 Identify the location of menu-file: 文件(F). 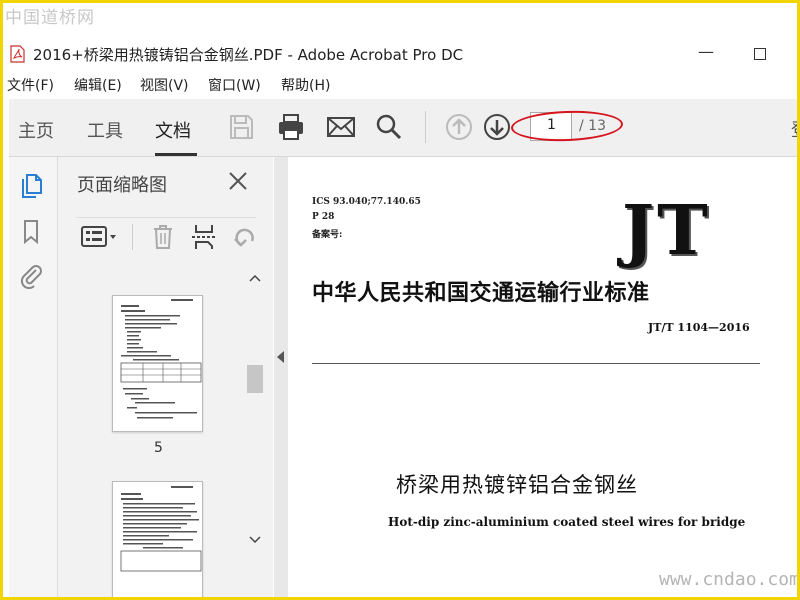
(30, 85).